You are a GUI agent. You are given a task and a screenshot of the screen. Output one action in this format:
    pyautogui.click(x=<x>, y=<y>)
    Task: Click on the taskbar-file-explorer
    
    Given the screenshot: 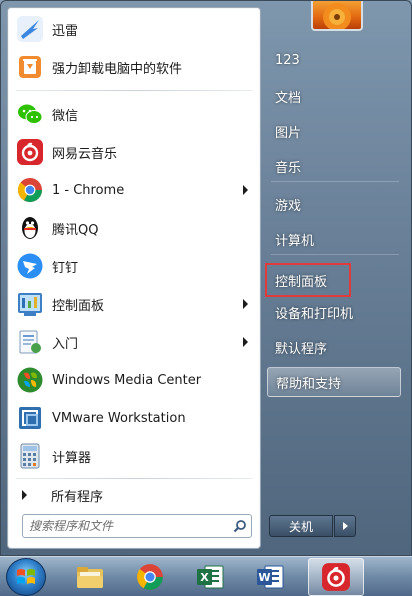 What is the action you would take?
    pyautogui.click(x=90, y=577)
    